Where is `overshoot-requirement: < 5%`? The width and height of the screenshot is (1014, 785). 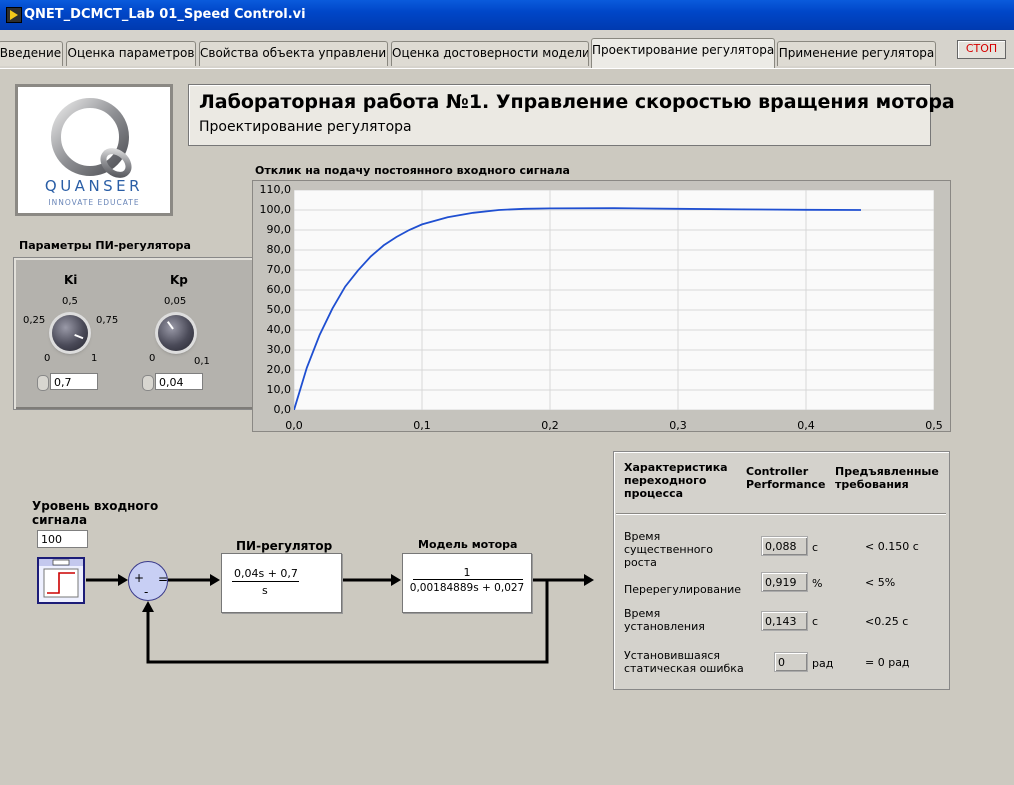 overshoot-requirement: < 5% is located at coordinates (880, 582).